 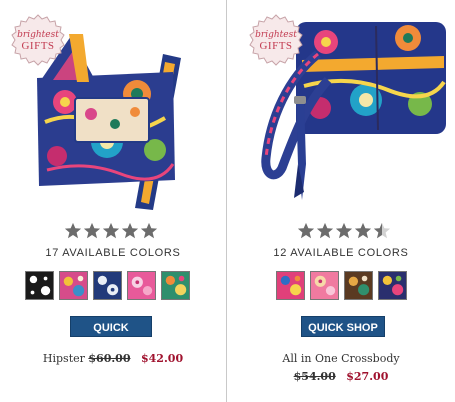 I want to click on original-price: $54.00, so click(x=314, y=376).